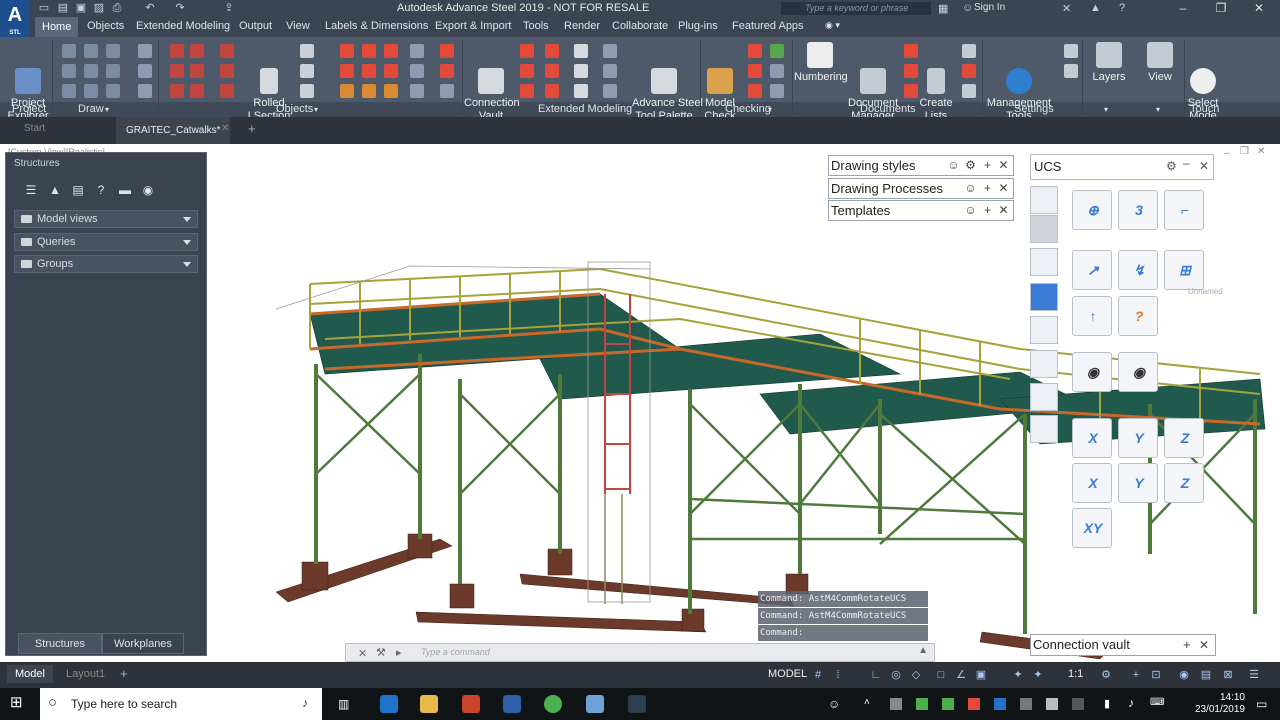  I want to click on stair-icon, so click(177, 91).